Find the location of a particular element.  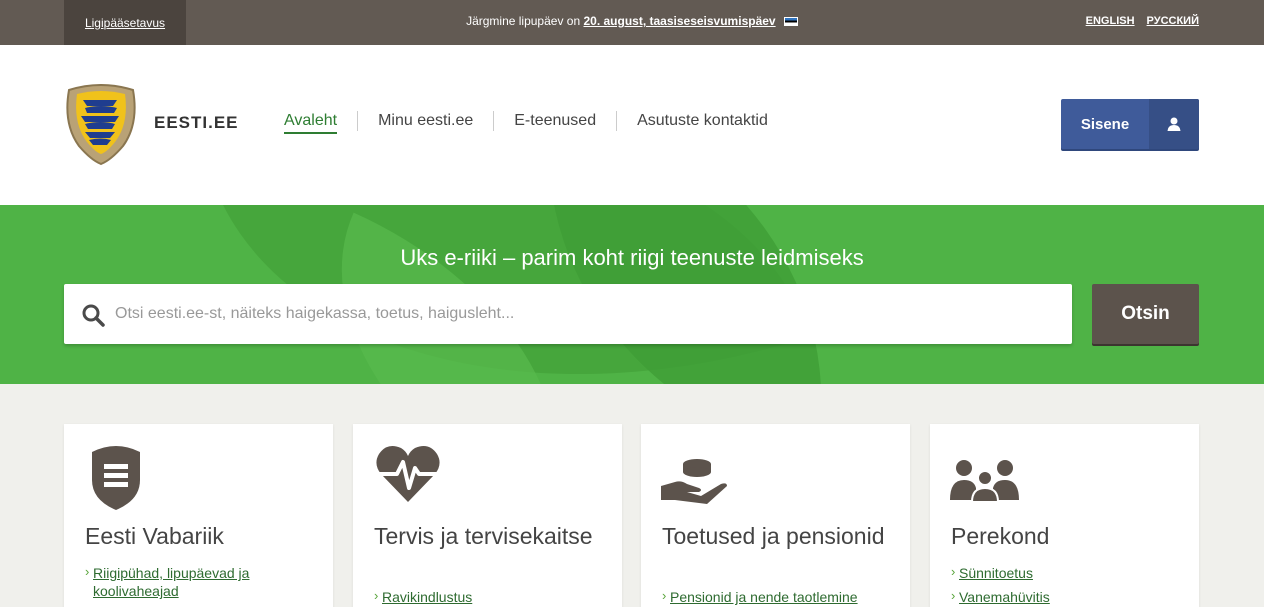

card-link: Pensionid ja nende taotlemine is located at coordinates (760, 596).